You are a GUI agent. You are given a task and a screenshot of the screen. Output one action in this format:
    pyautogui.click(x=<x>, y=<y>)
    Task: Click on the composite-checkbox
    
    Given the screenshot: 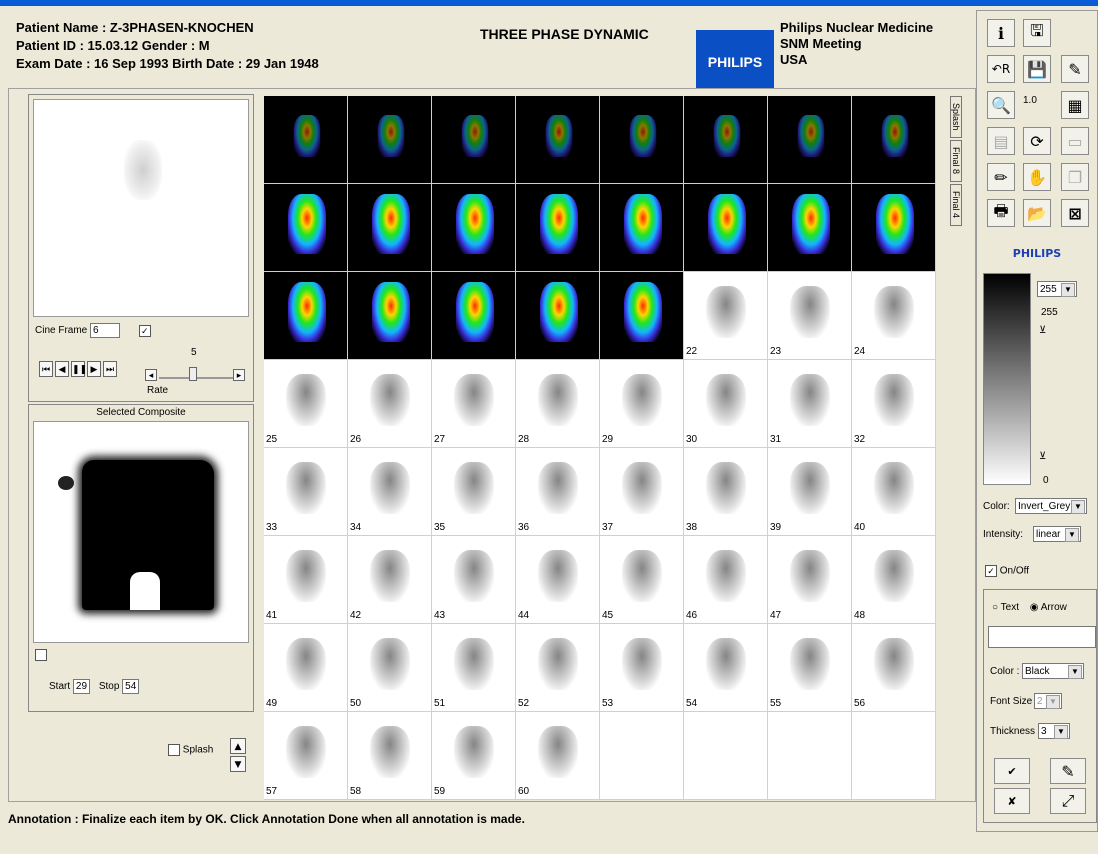 What is the action you would take?
    pyautogui.click(x=41, y=655)
    